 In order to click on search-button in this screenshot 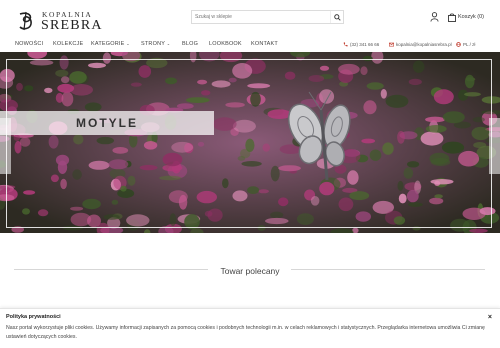, I will do `click(336, 17)`.